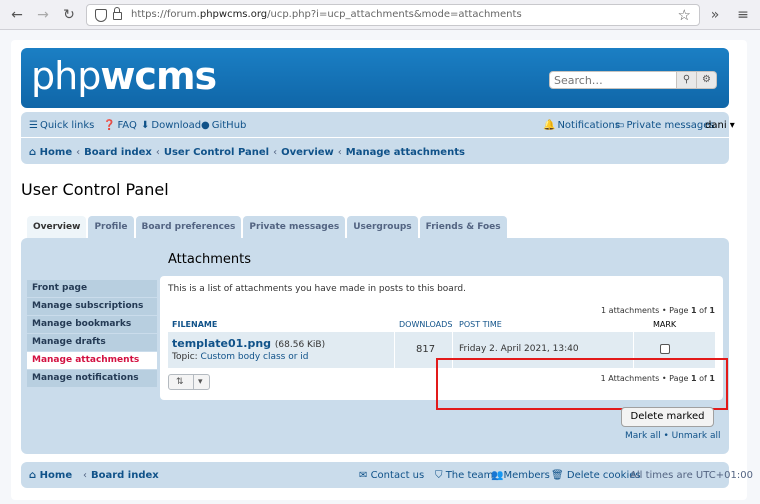 The width and height of the screenshot is (760, 504). What do you see at coordinates (205, 125) in the screenshot?
I see `github-icon: ●` at bounding box center [205, 125].